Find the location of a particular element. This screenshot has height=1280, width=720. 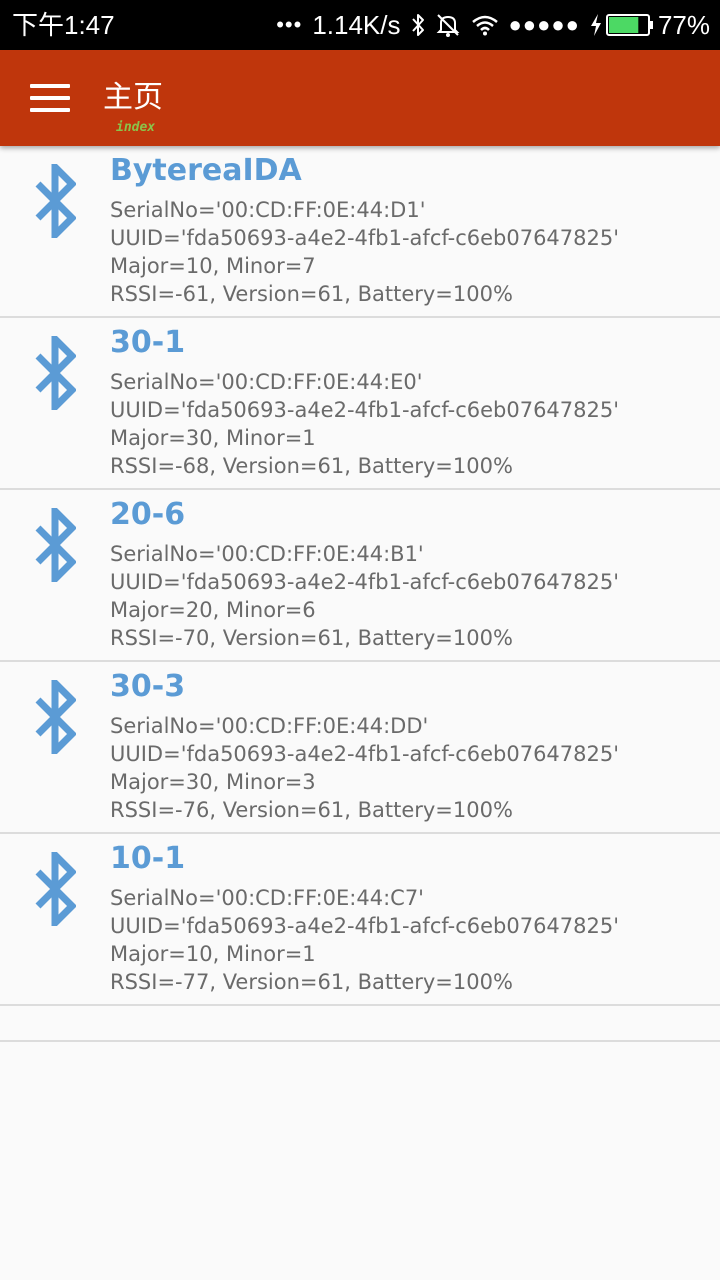

more-dots-icon: ••• is located at coordinates (289, 24).